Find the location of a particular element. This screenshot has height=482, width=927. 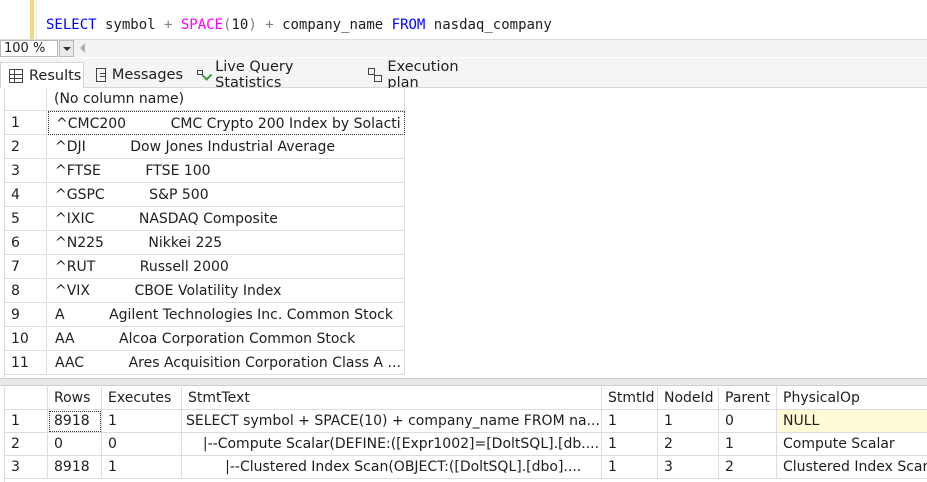

table-row: 4 ^GSPC S&P 500 is located at coordinates (205, 195).